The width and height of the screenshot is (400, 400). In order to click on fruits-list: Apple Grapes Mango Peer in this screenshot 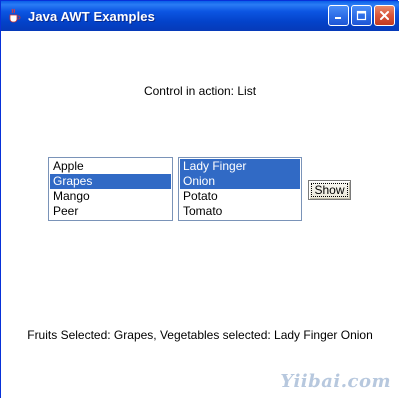, I will do `click(110, 189)`.